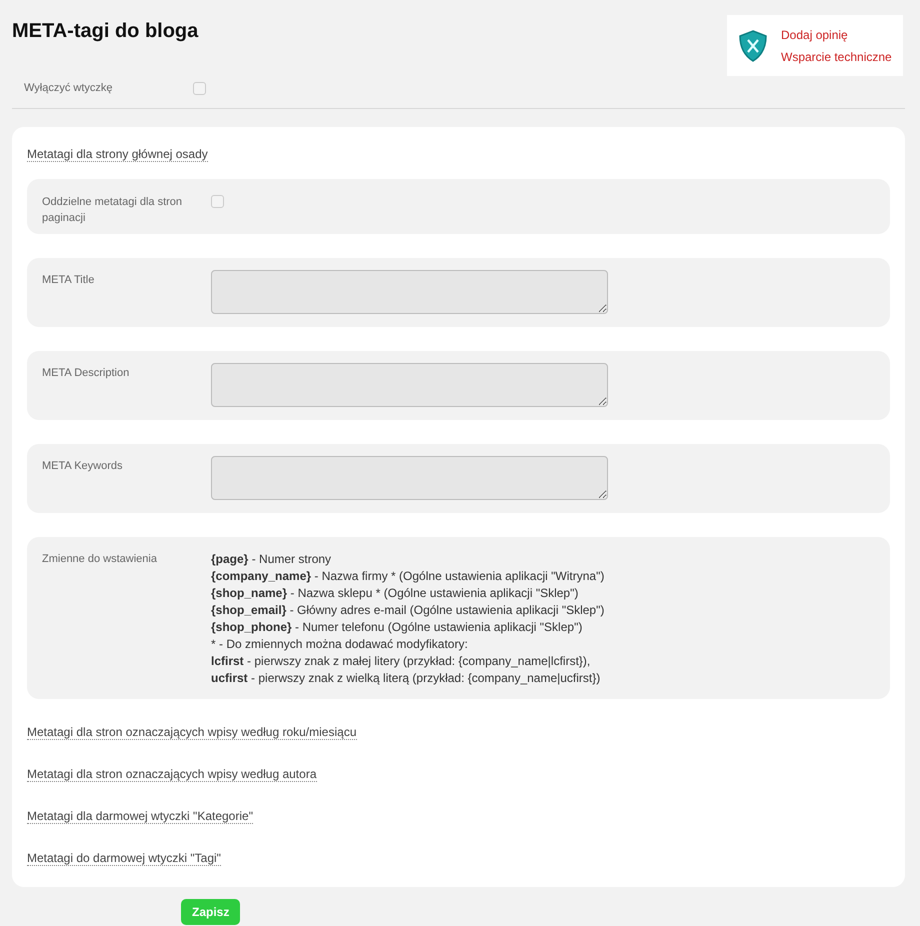 The width and height of the screenshot is (920, 926). Describe the element at coordinates (407, 610) in the screenshot. I see `variable-line: {shop_email} - Główny adres e-mail (Ogólne ustawienia aplikacji "Sklep")` at that location.